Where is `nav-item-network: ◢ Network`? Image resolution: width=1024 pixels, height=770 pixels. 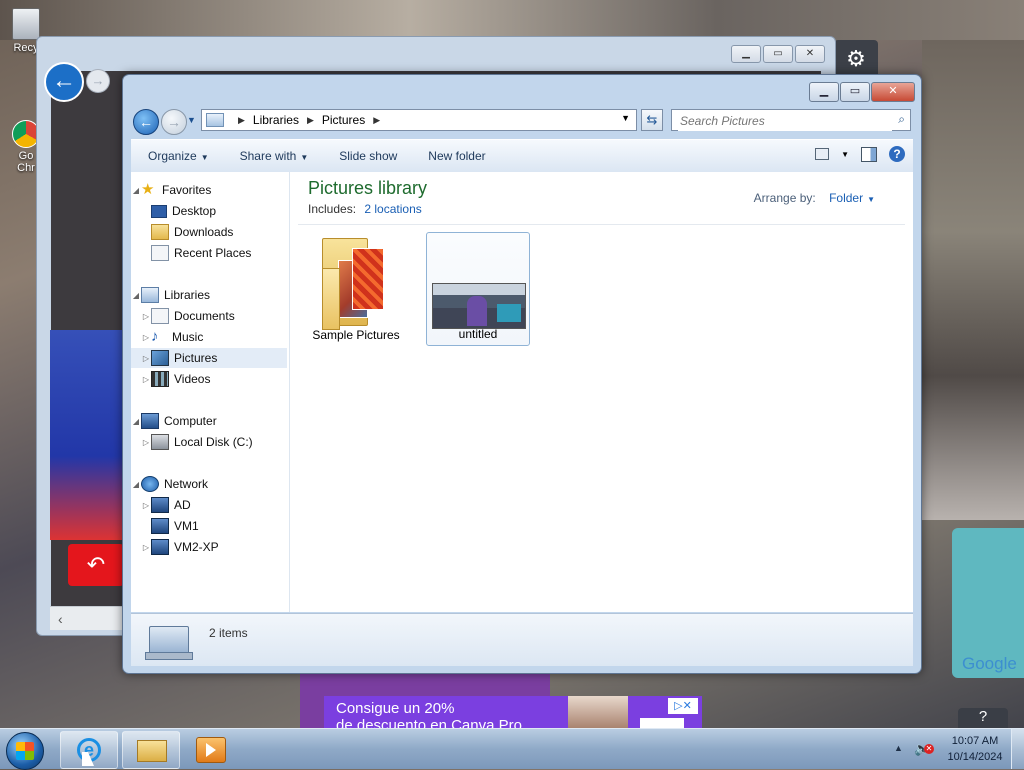 nav-item-network: ◢ Network is located at coordinates (209, 484).